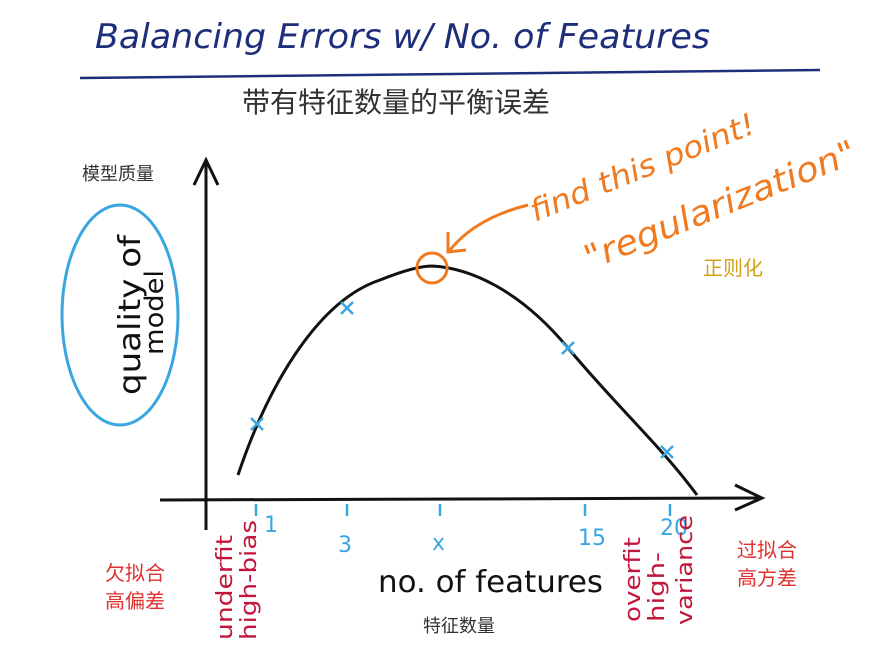 This screenshot has width=884, height=645. I want to click on x-tick-label-3: 3, so click(345, 545).